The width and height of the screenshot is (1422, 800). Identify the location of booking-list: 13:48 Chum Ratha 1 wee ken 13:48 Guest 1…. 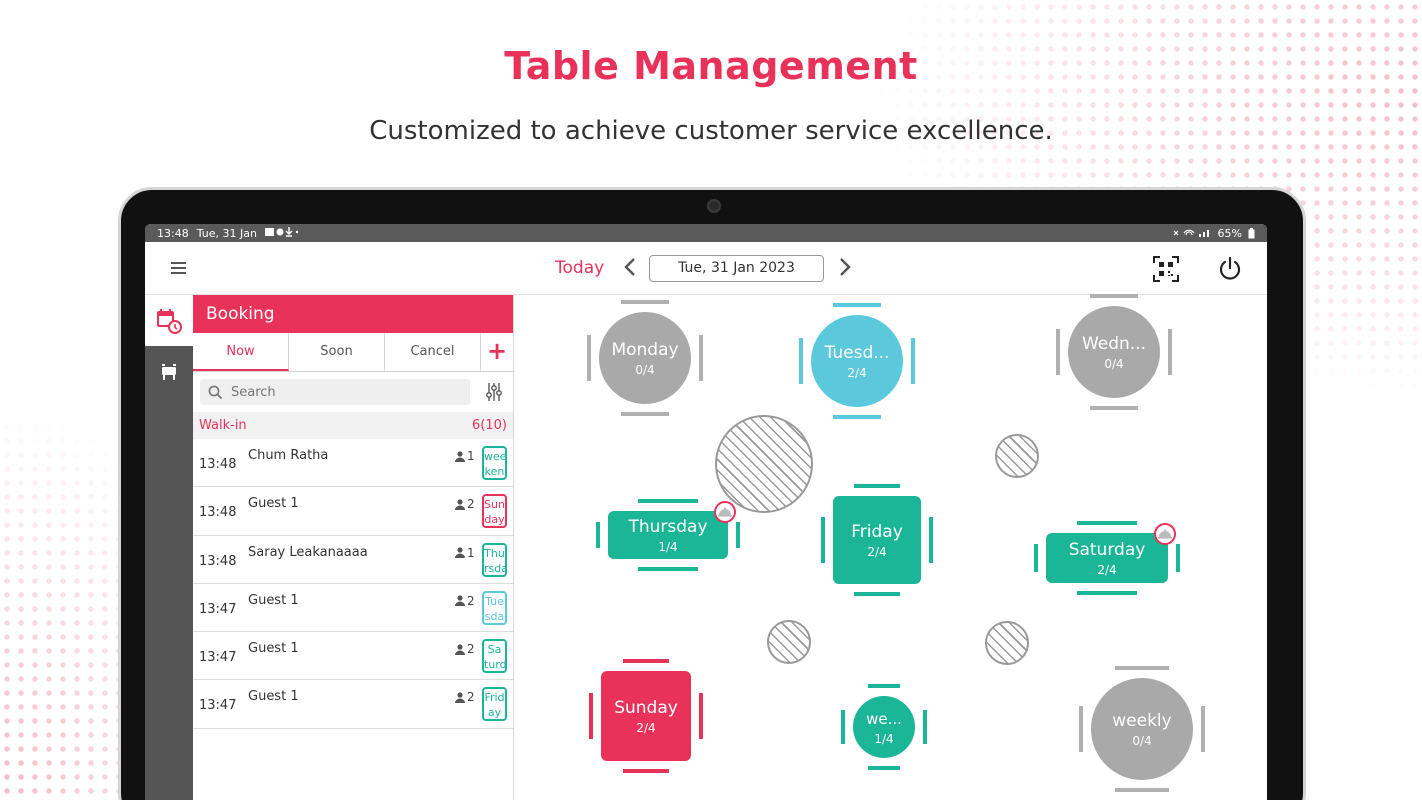
(353, 584).